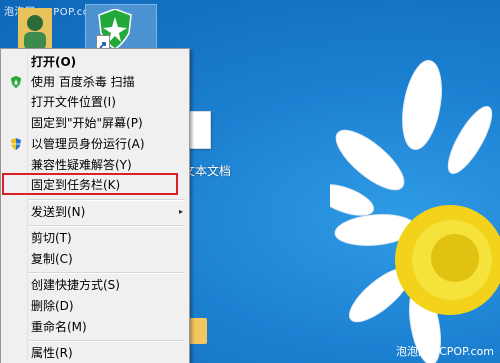  I want to click on menu-item-open: 打开(O), so click(95, 62).